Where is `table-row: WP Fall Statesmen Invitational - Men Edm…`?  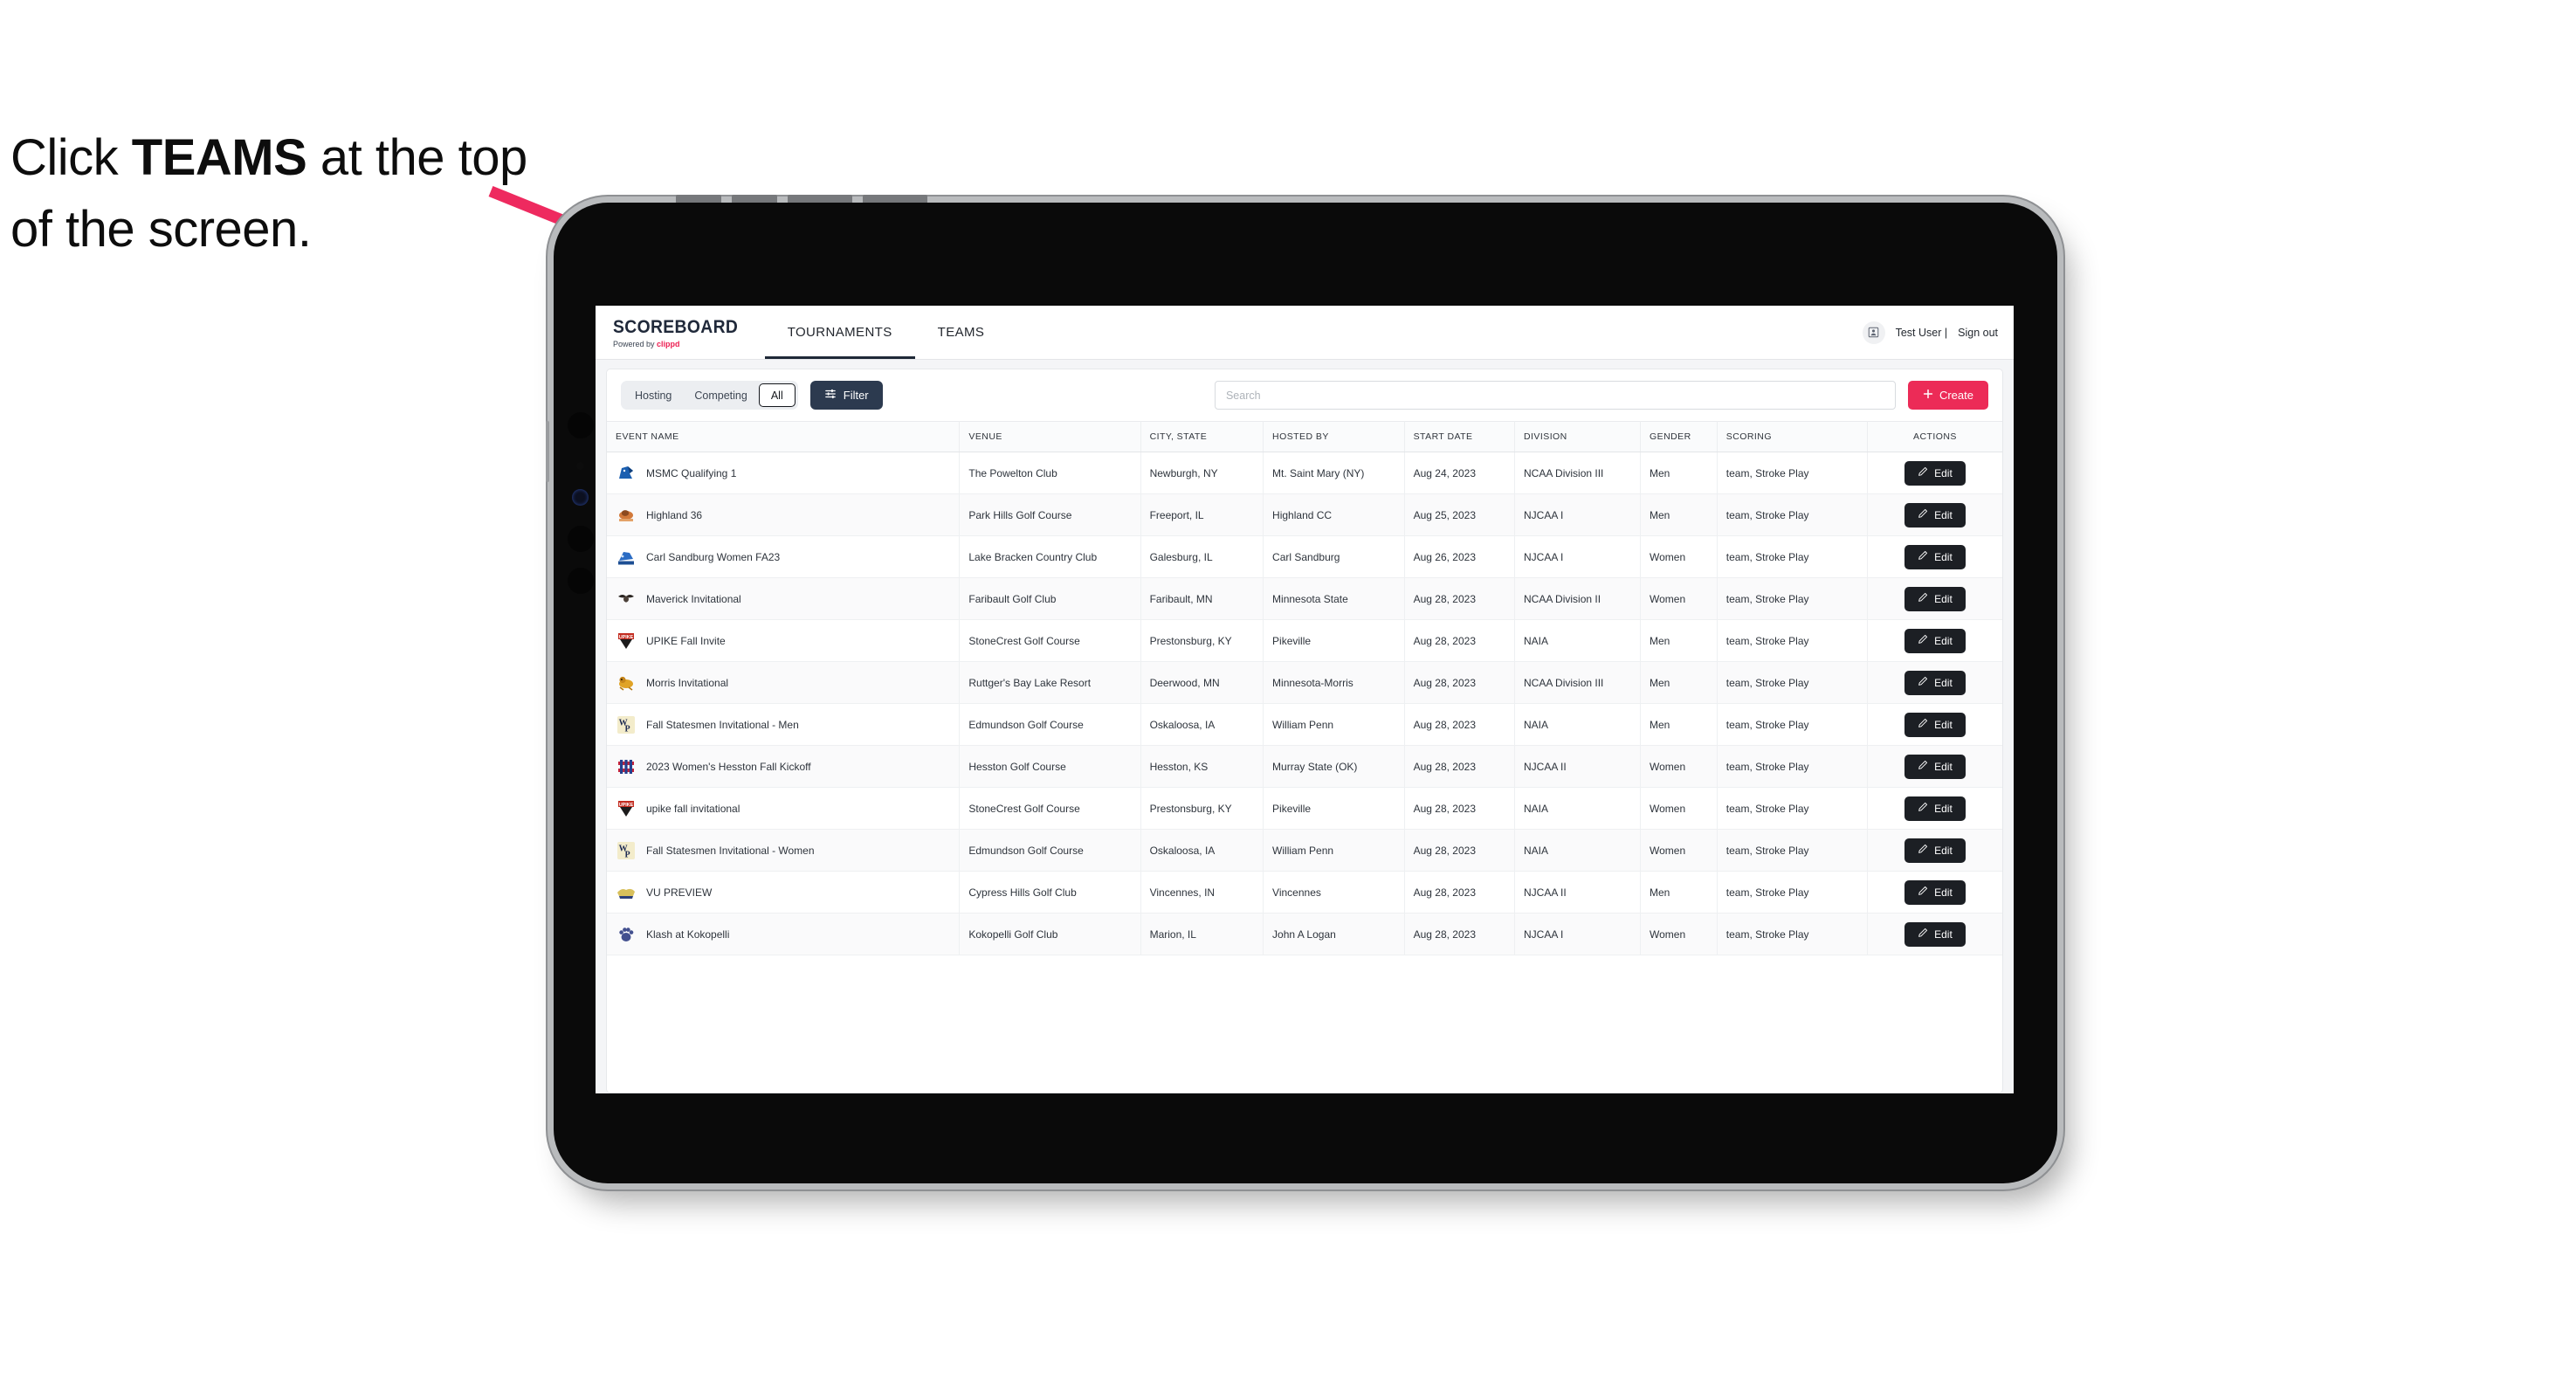 table-row: WP Fall Statesmen Invitational - Men Edm… is located at coordinates (1304, 724).